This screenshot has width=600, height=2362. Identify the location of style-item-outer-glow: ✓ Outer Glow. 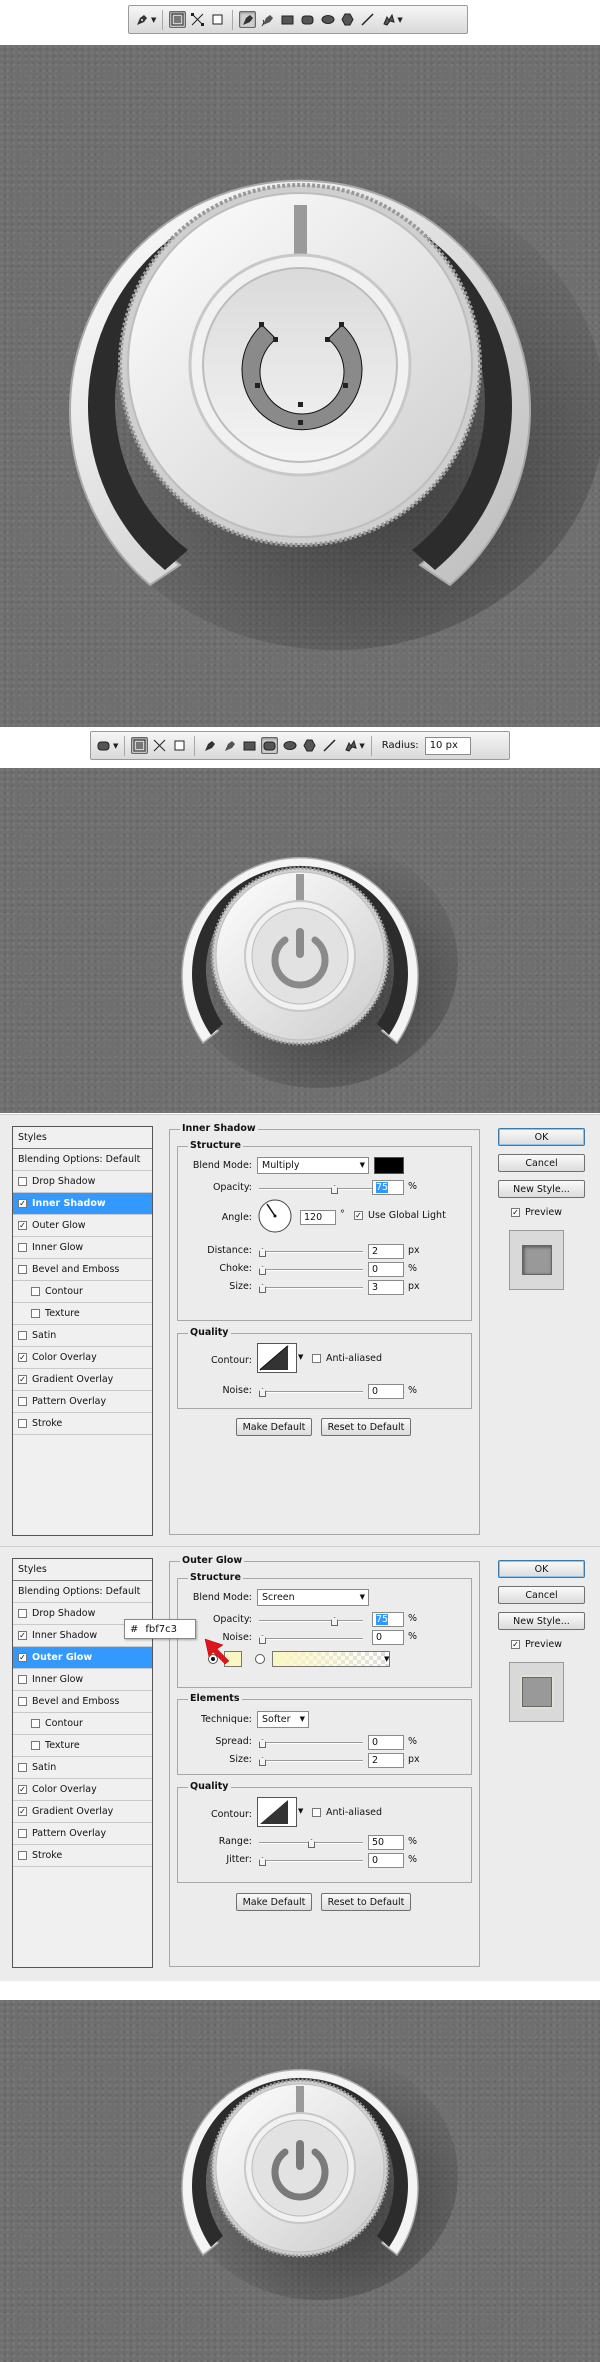
(82, 1226).